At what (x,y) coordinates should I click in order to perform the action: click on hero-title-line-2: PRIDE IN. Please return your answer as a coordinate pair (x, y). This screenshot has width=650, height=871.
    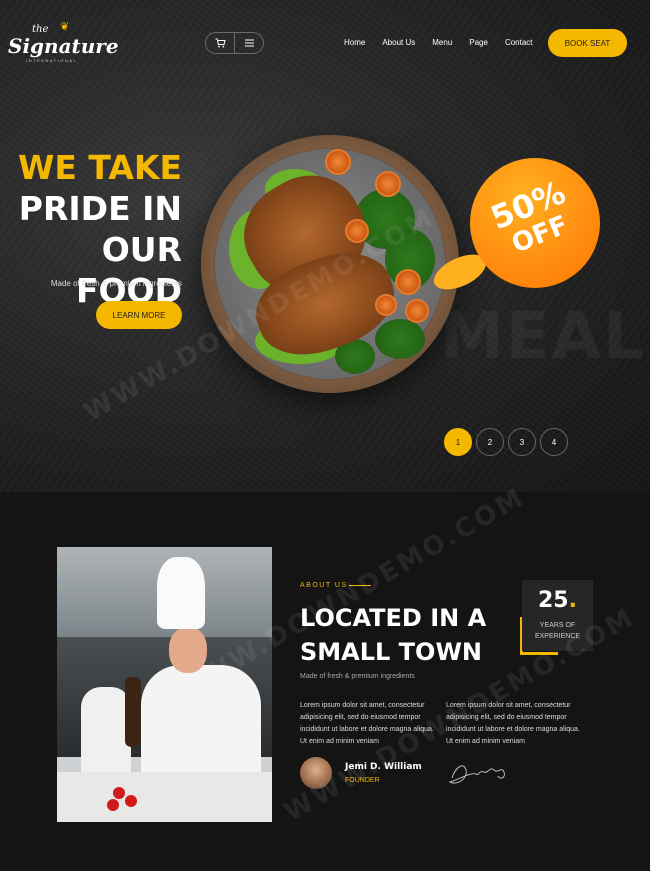
    Looking at the image, I should click on (100, 208).